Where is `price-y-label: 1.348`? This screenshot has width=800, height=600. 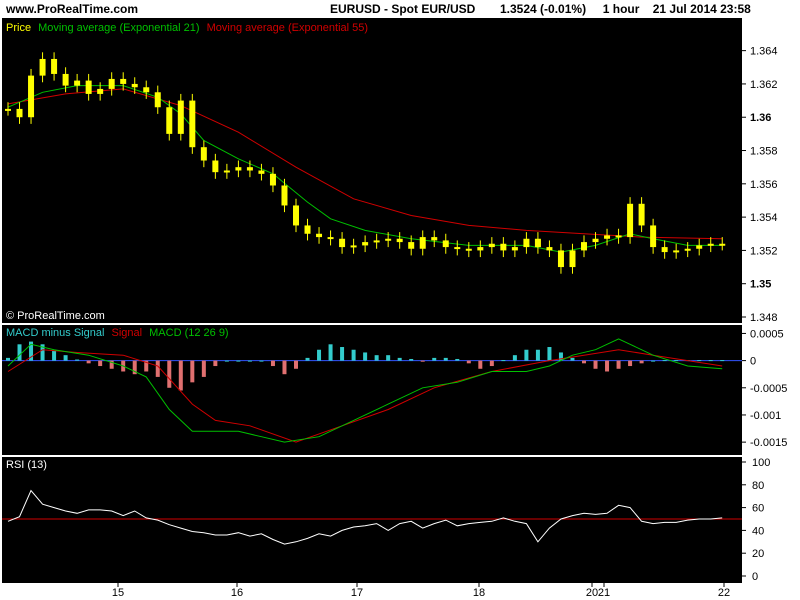 price-y-label: 1.348 is located at coordinates (764, 318).